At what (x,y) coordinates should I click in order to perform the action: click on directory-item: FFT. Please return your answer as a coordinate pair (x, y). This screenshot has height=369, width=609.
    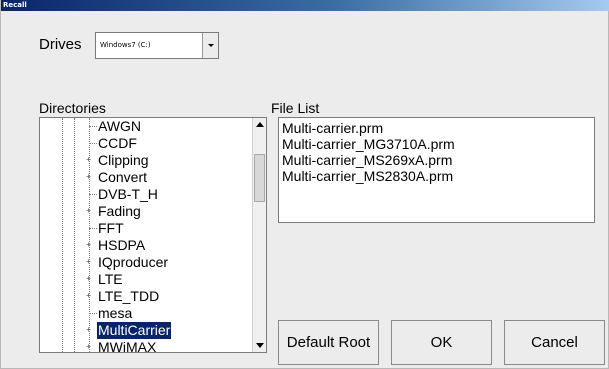
    Looking at the image, I should click on (146, 228).